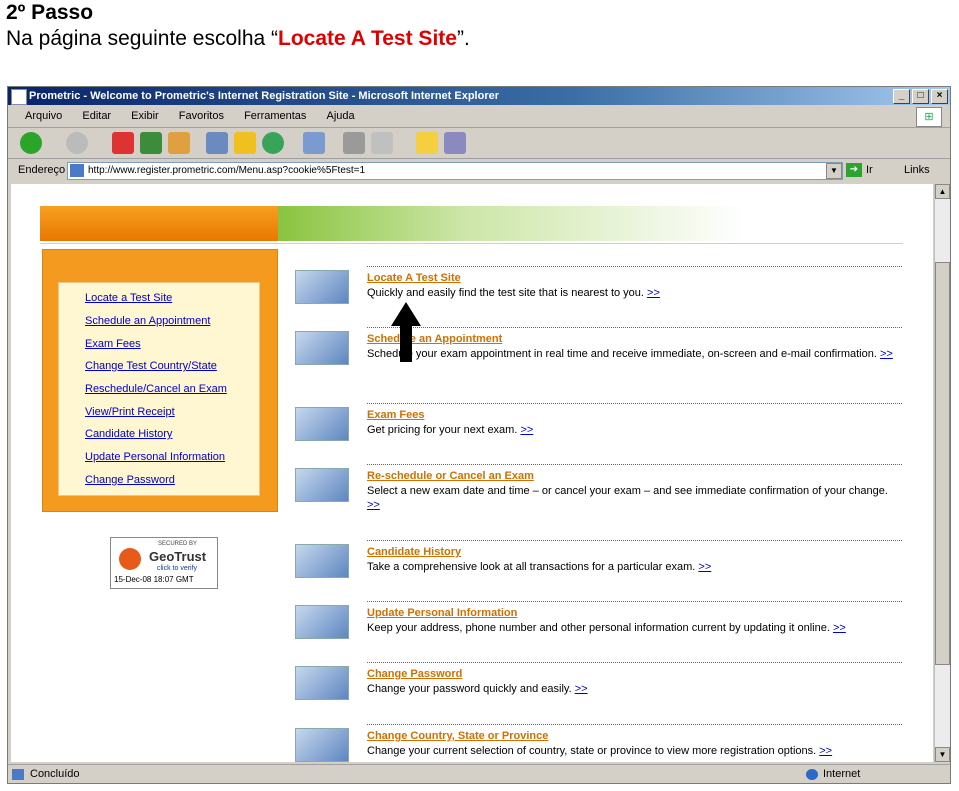 This screenshot has height=791, width=959. I want to click on zone-text: Internet, so click(842, 774).